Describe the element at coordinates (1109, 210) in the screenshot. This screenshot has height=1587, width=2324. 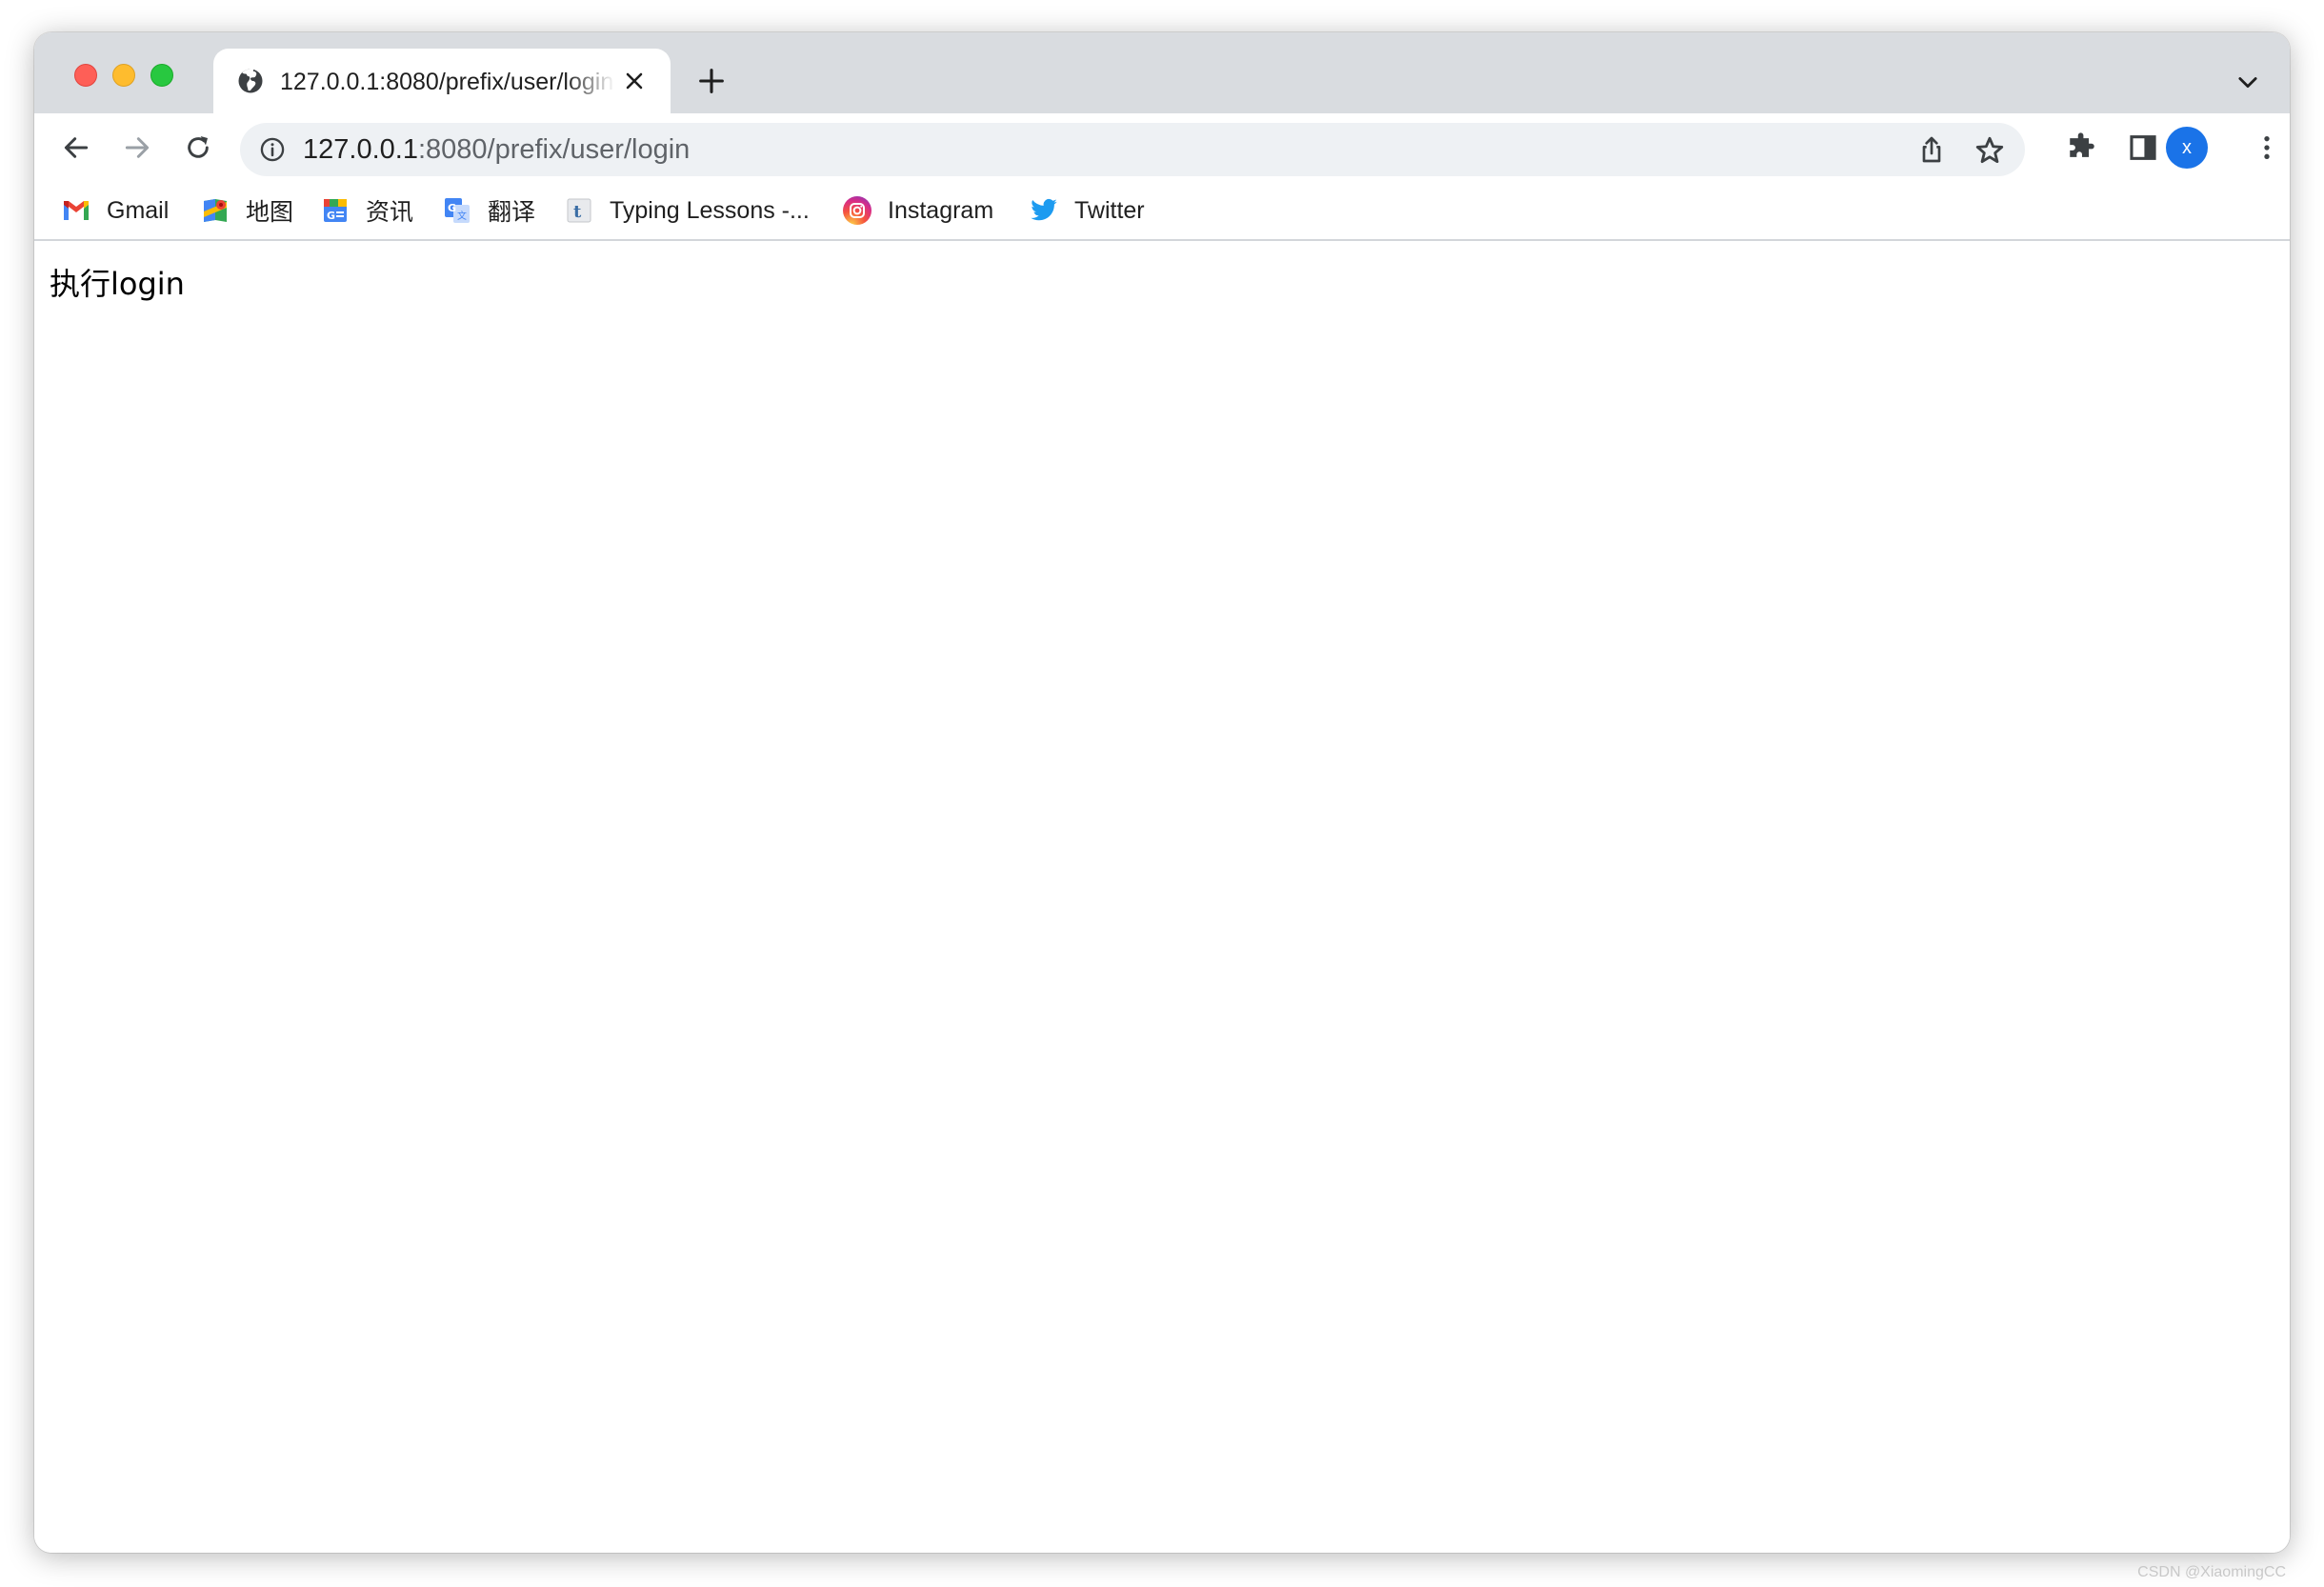
I see `bookmark-label: Twitter` at that location.